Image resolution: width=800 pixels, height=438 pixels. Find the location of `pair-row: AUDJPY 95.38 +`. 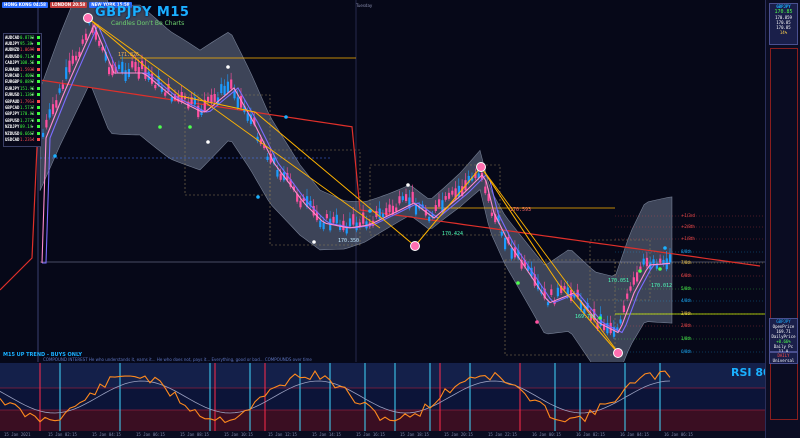

pair-row: AUDJPY 95.38 + is located at coordinates (22, 43).